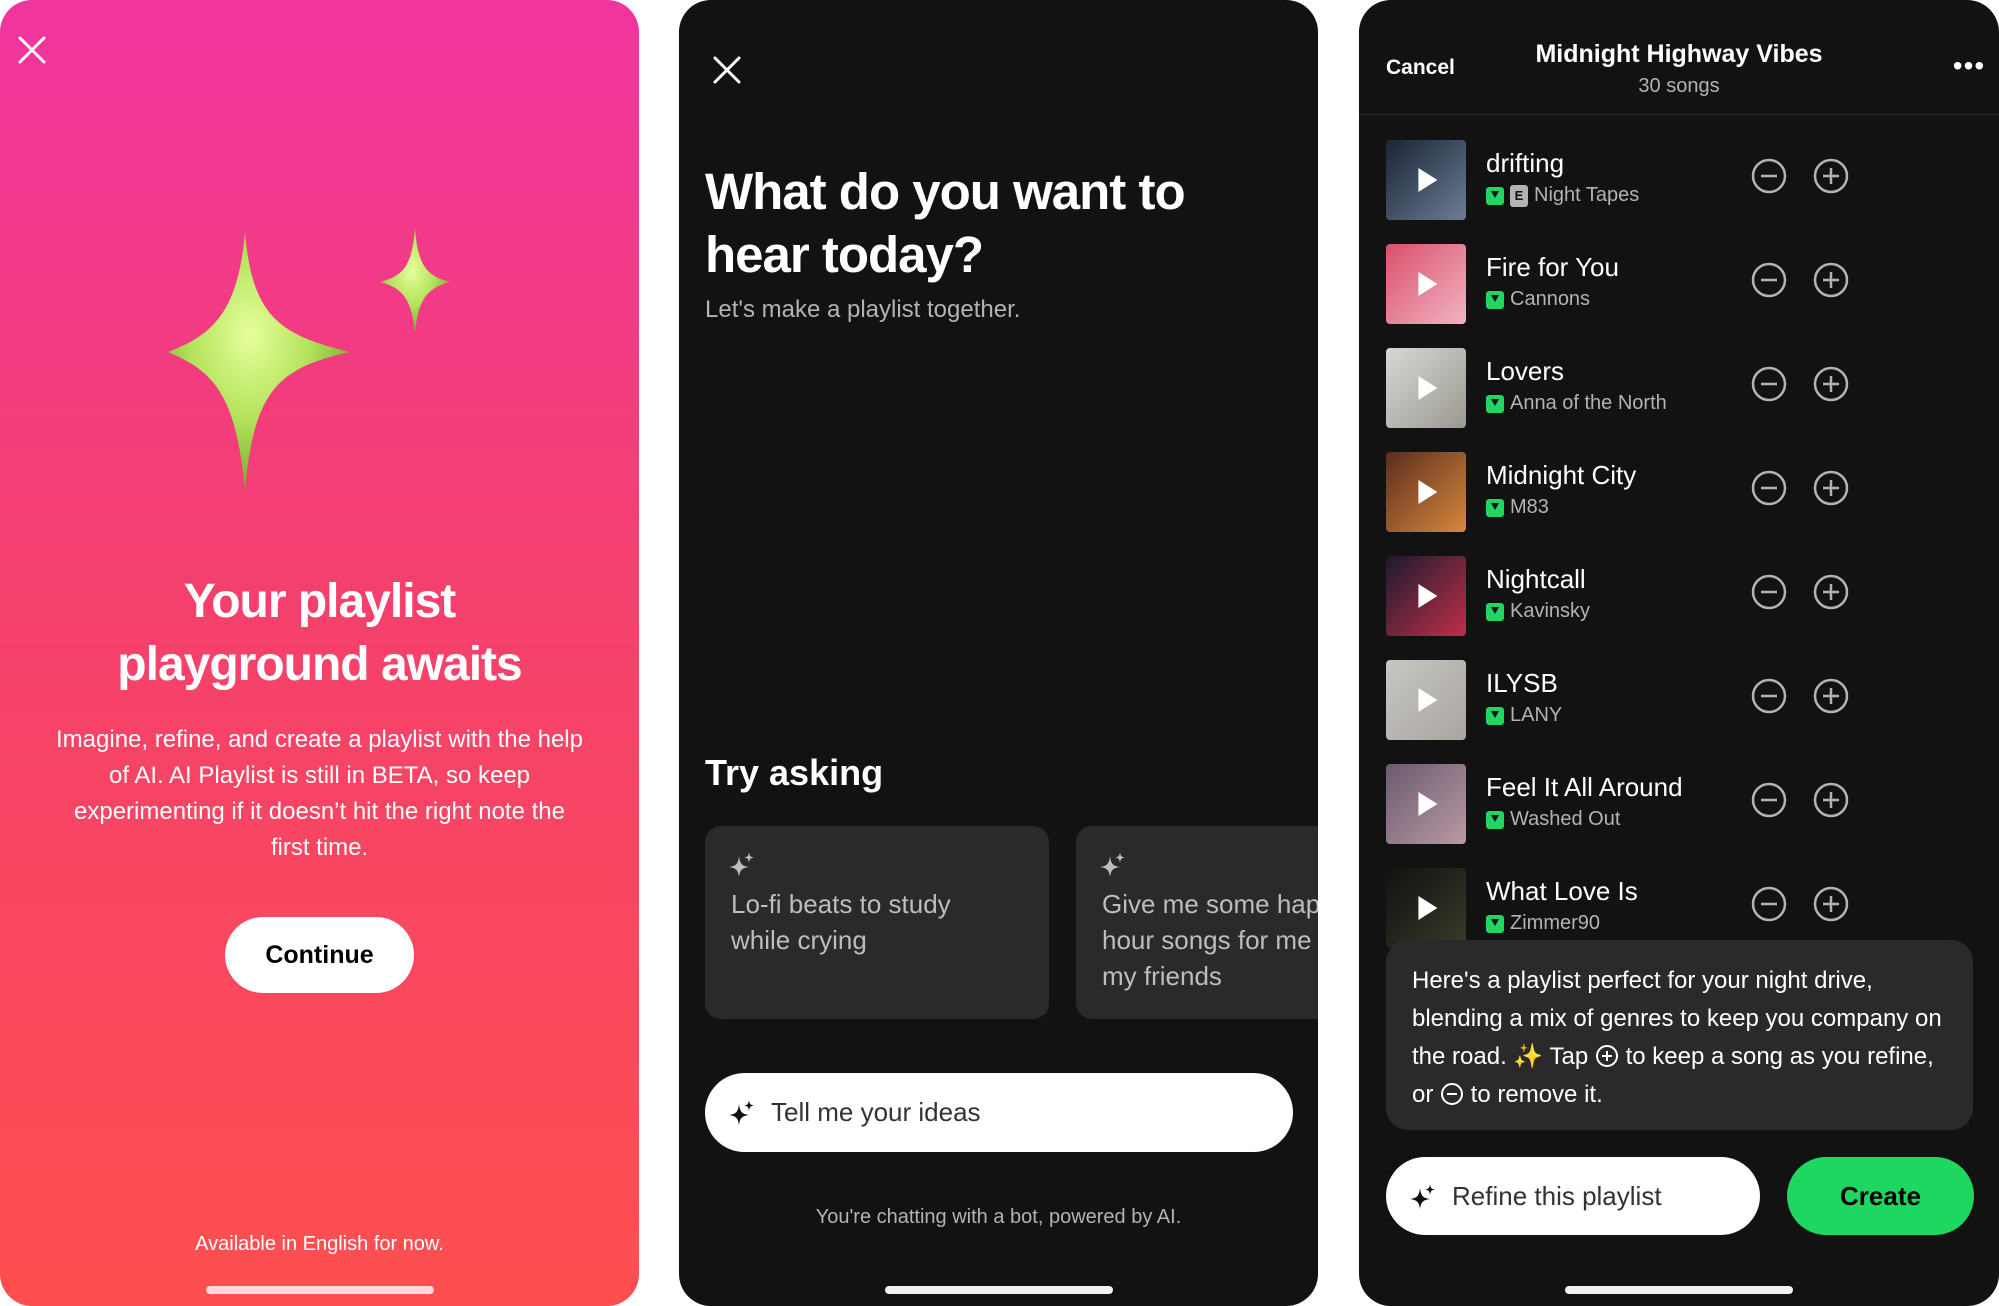 The image size is (1999, 1306). Describe the element at coordinates (1606, 1056) in the screenshot. I see `add-circle-icon` at that location.